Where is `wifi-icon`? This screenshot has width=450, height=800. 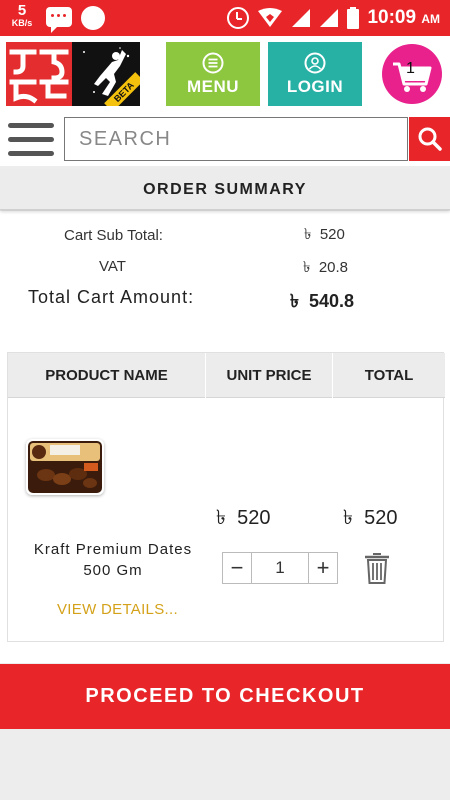 wifi-icon is located at coordinates (270, 17).